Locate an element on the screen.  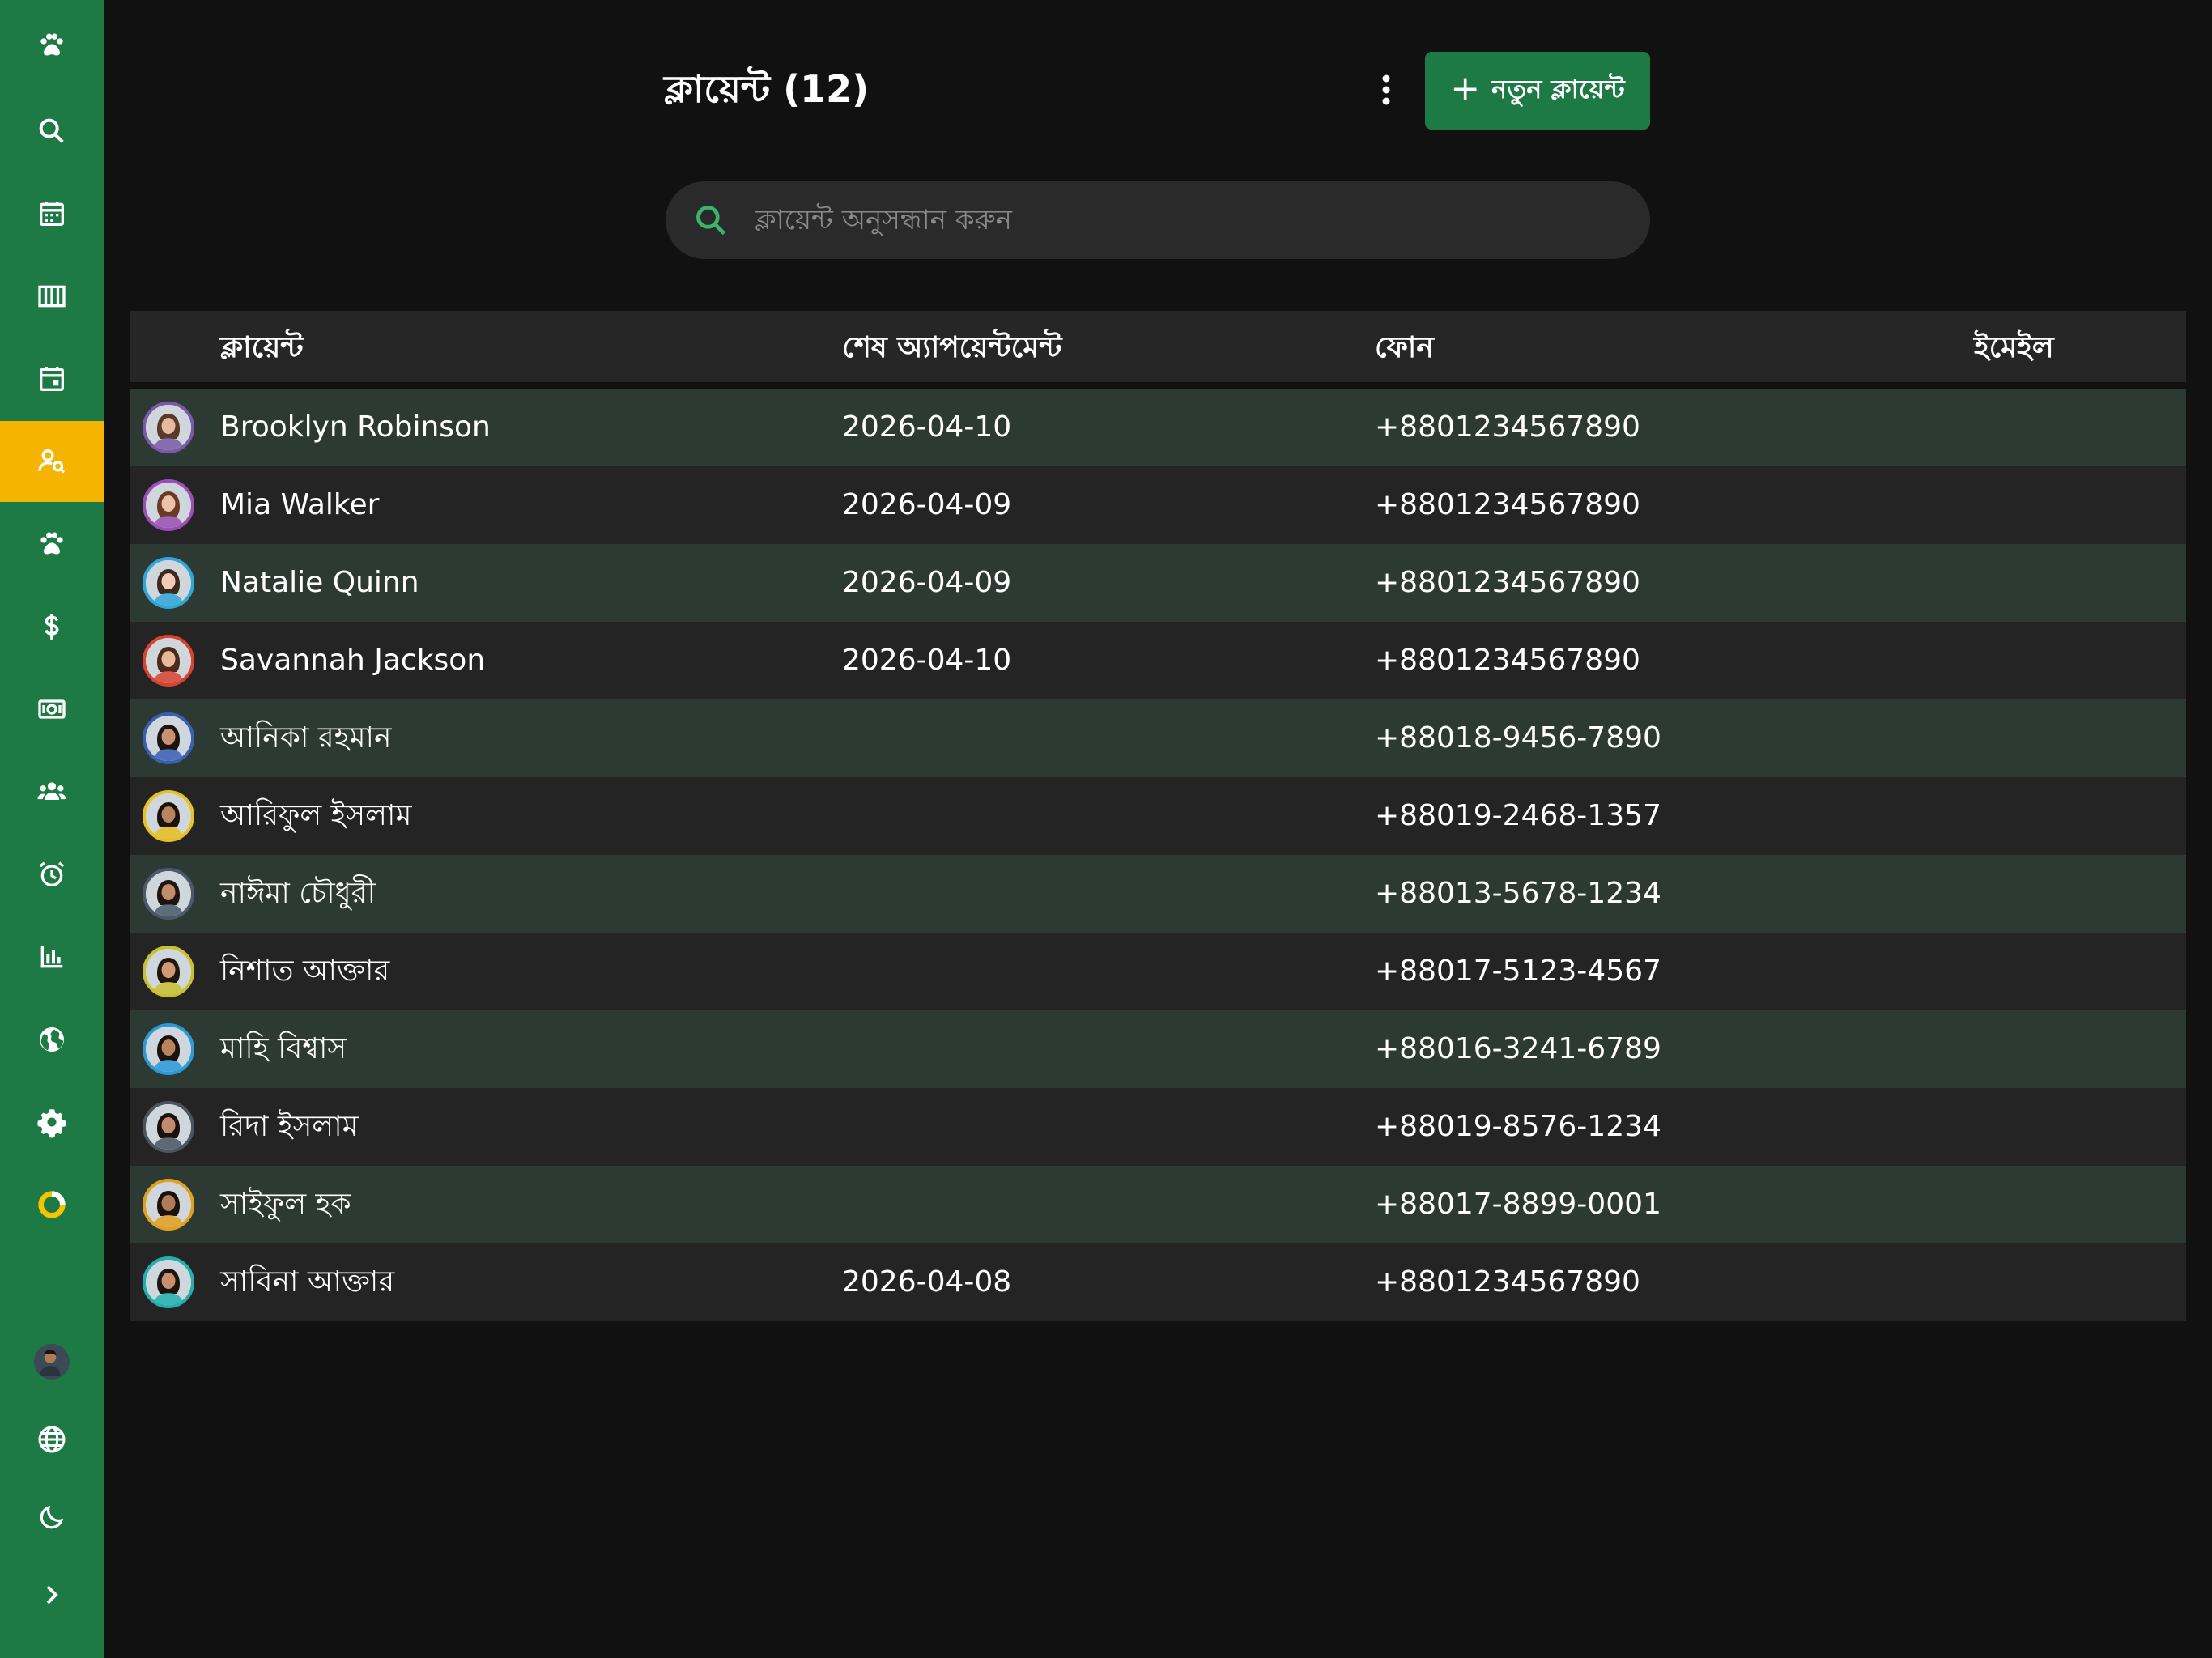
phone-number: +88019-2468-1357 is located at coordinates (1518, 815).